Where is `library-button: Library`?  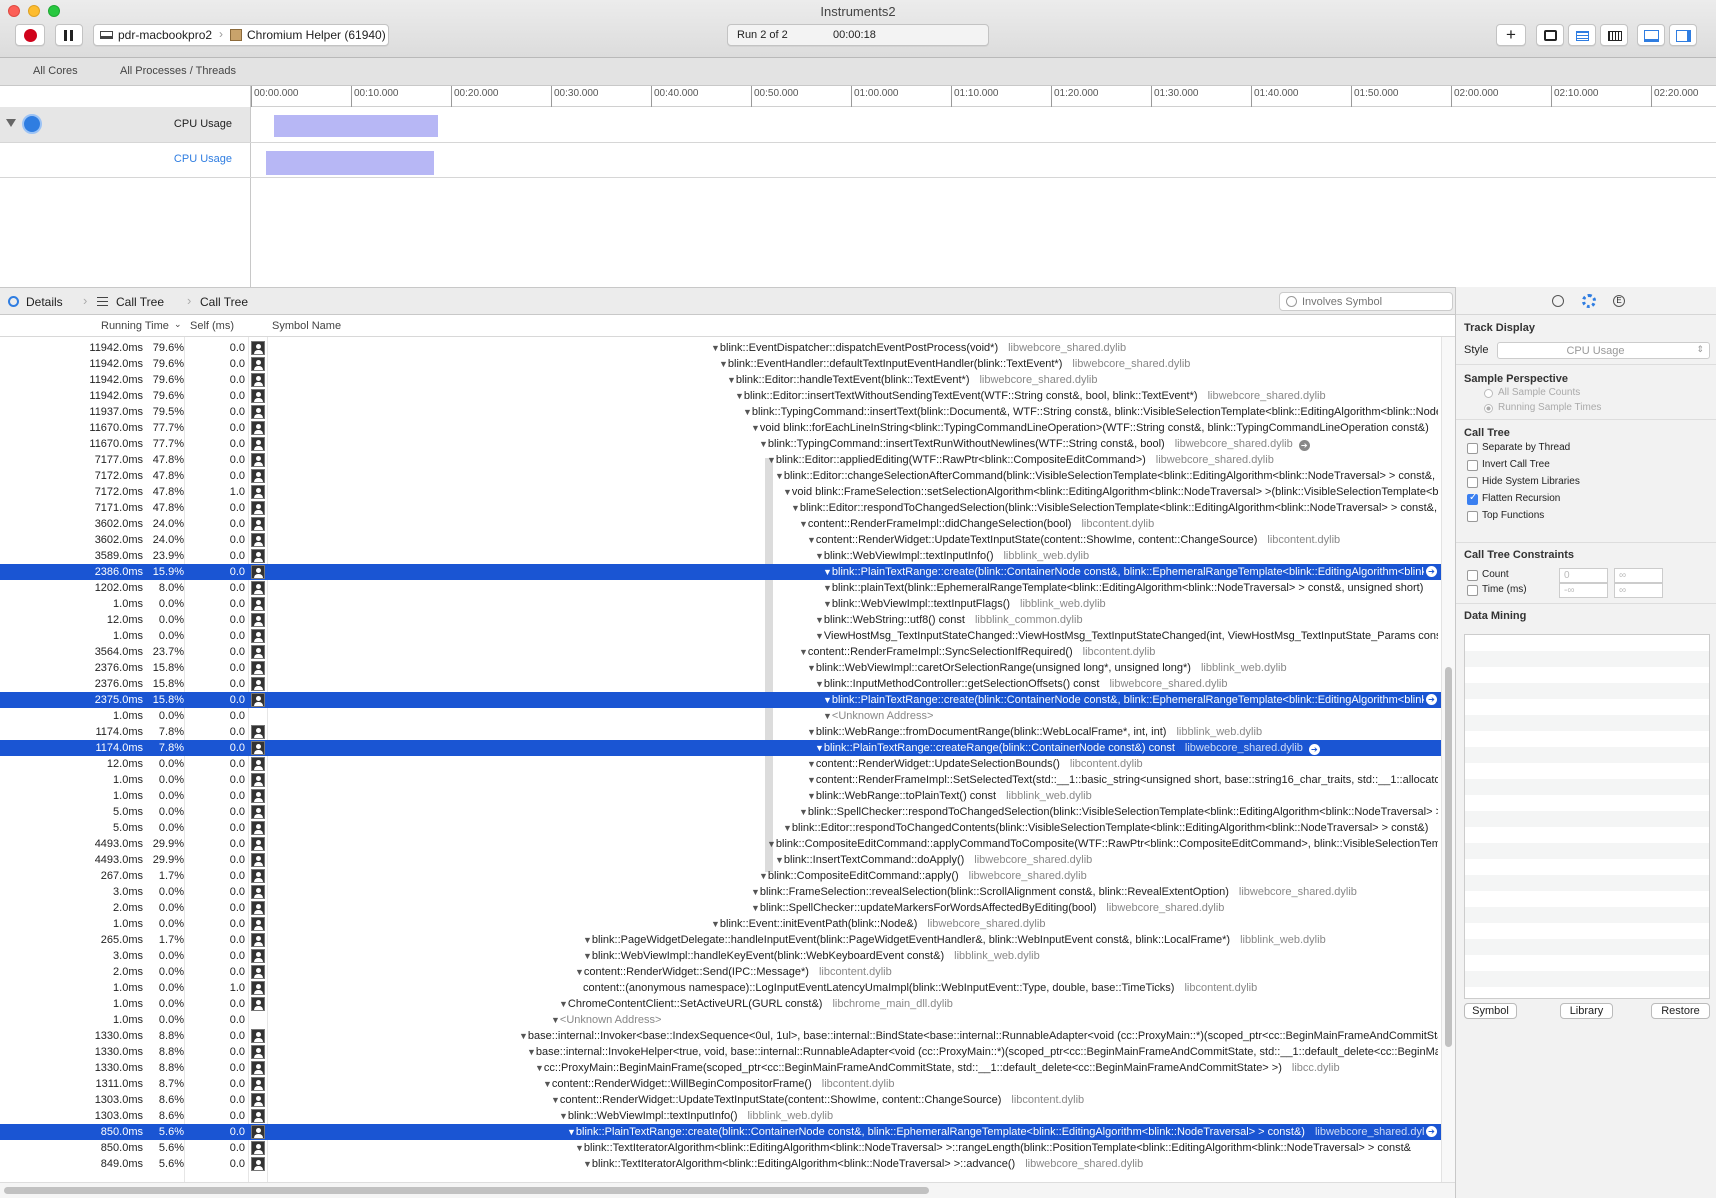 library-button: Library is located at coordinates (1586, 1011).